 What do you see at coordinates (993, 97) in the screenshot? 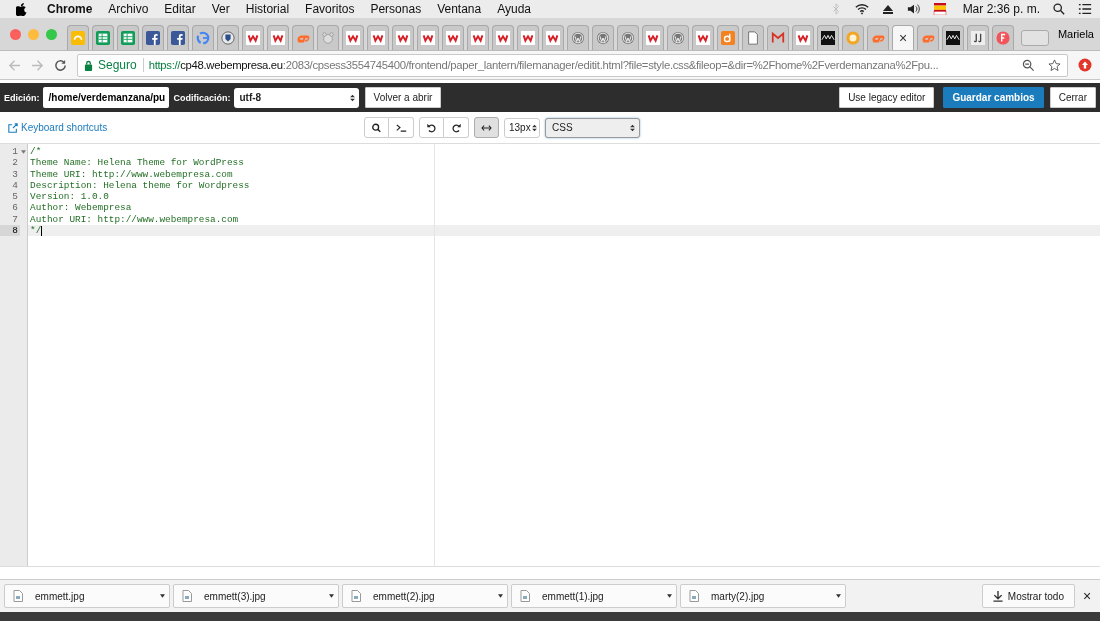
I see `save-button: Guardar cambios` at bounding box center [993, 97].